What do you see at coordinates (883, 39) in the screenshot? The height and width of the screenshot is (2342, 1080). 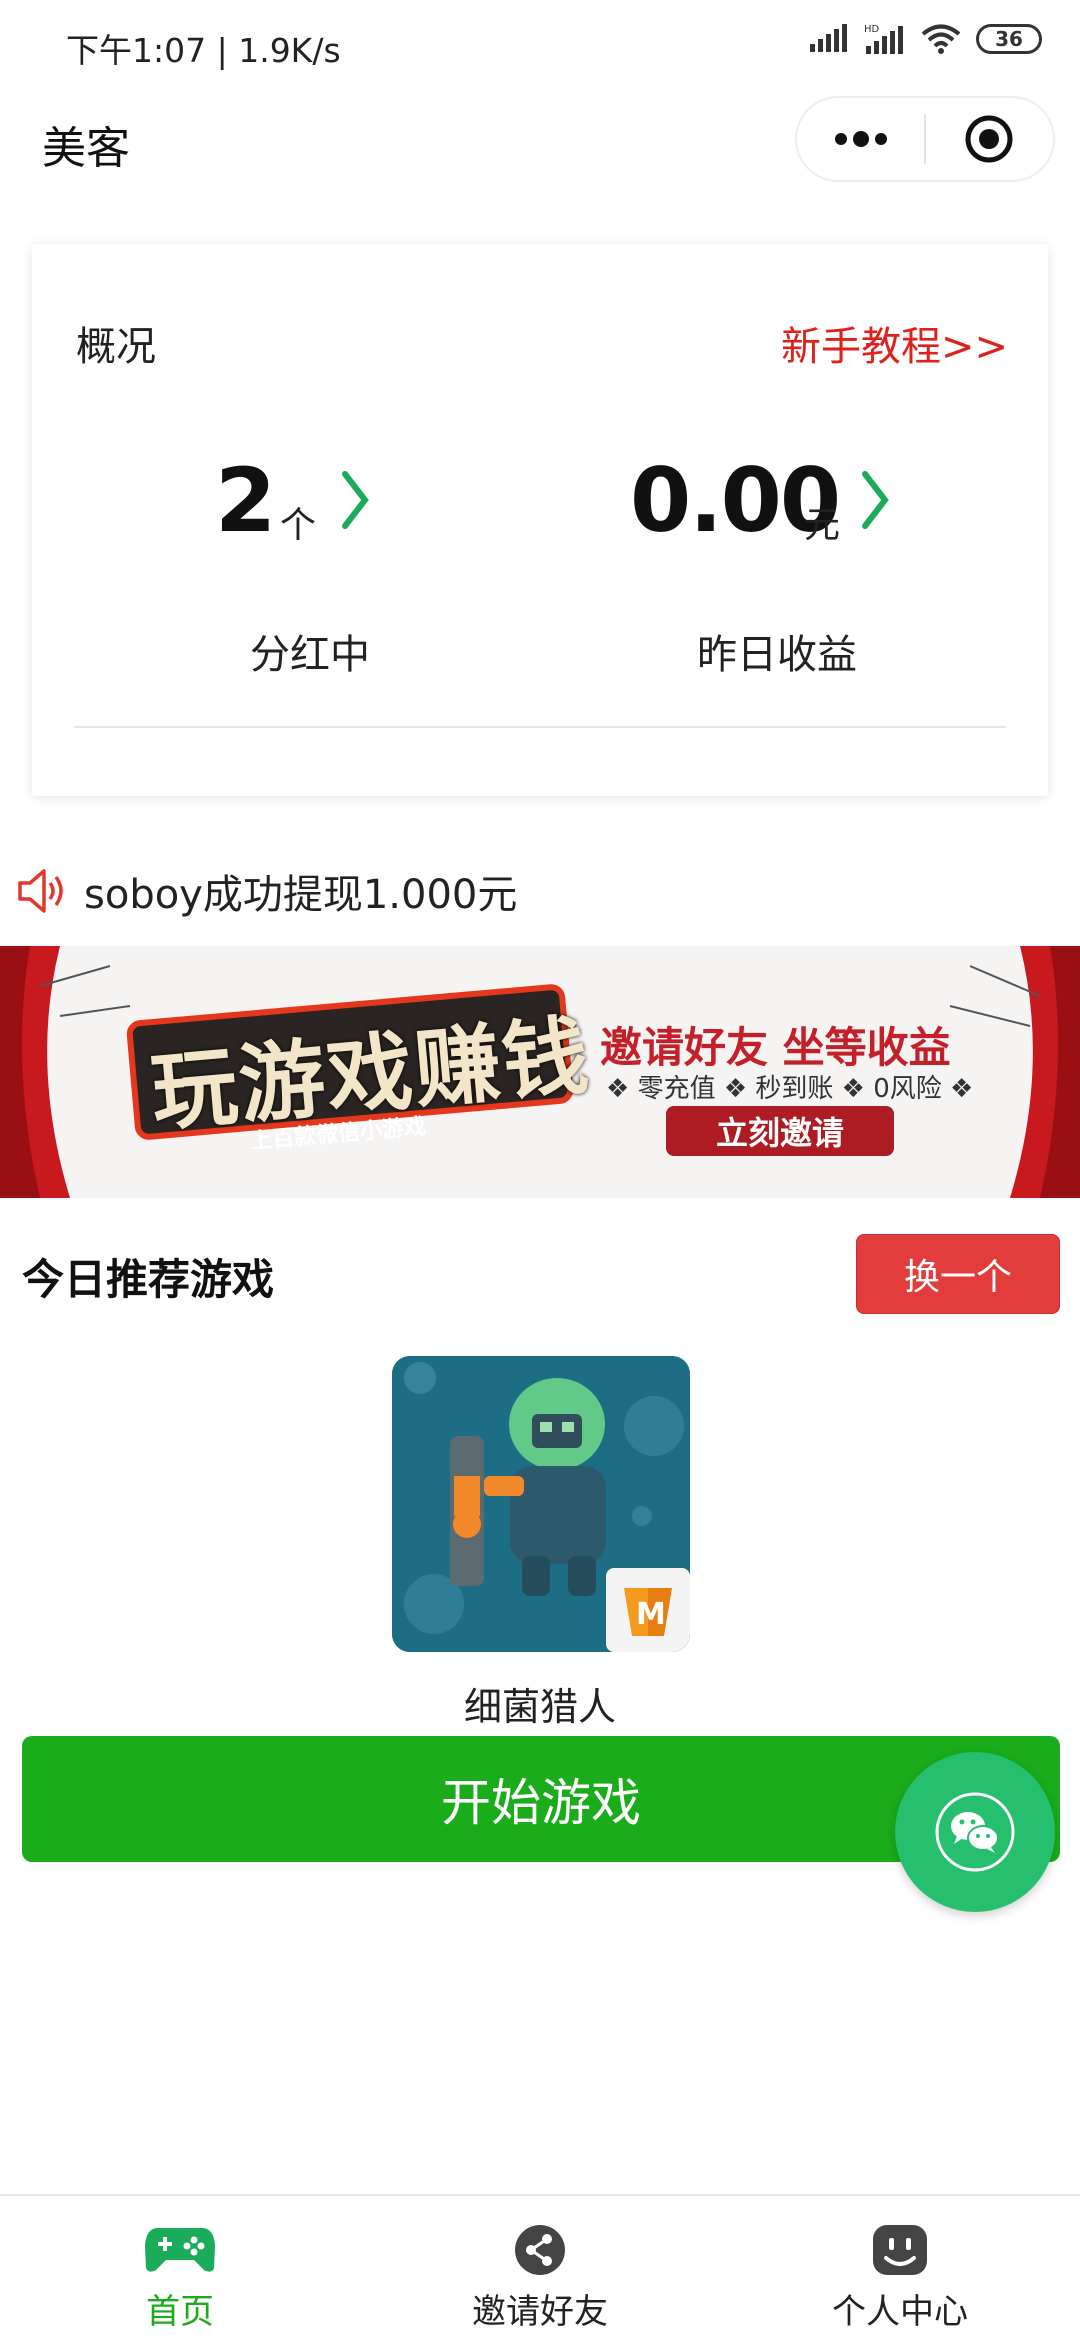 I see `signal-hd-icon: HD` at bounding box center [883, 39].